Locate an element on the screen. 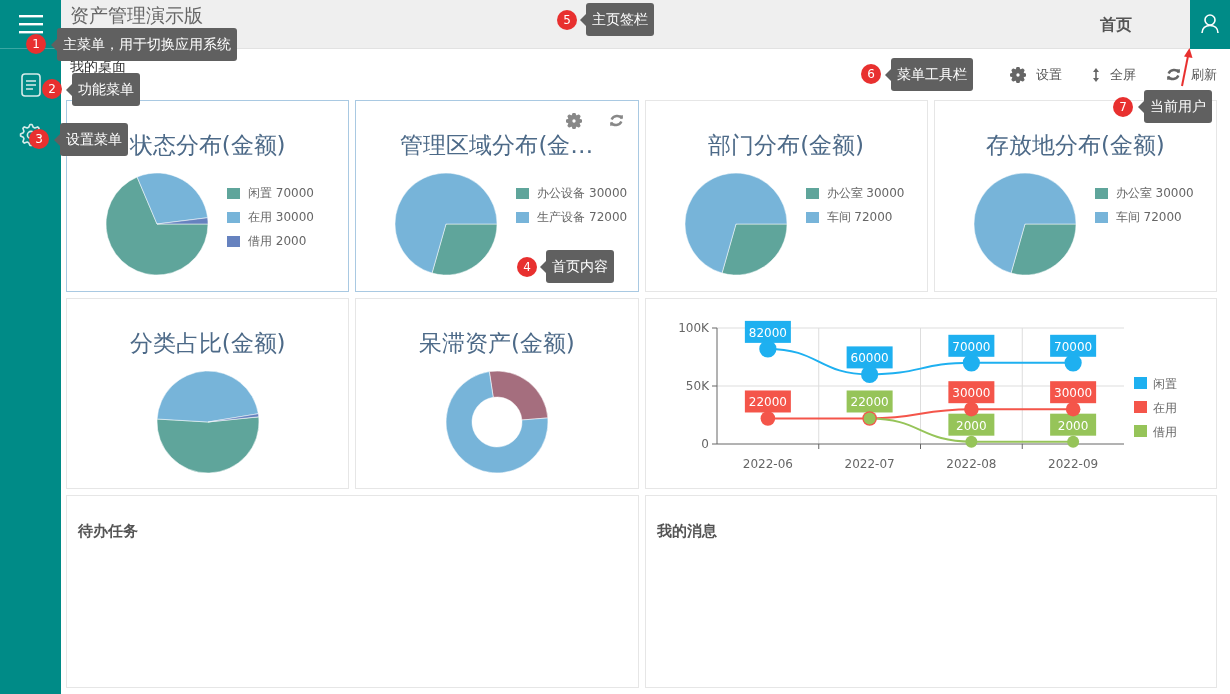 The image size is (1230, 694). axis-label: 100K is located at coordinates (693, 328).